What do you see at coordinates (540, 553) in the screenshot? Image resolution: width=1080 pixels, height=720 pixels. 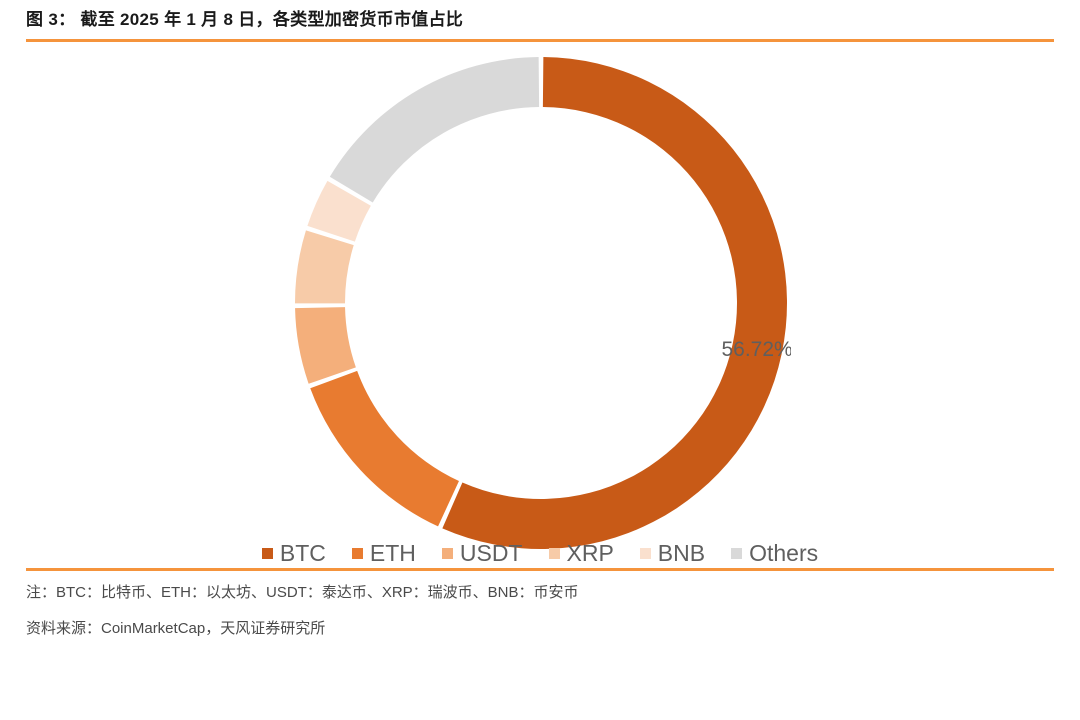 I see `chart-legend: BTC ETH USDT XRP BNB Others` at bounding box center [540, 553].